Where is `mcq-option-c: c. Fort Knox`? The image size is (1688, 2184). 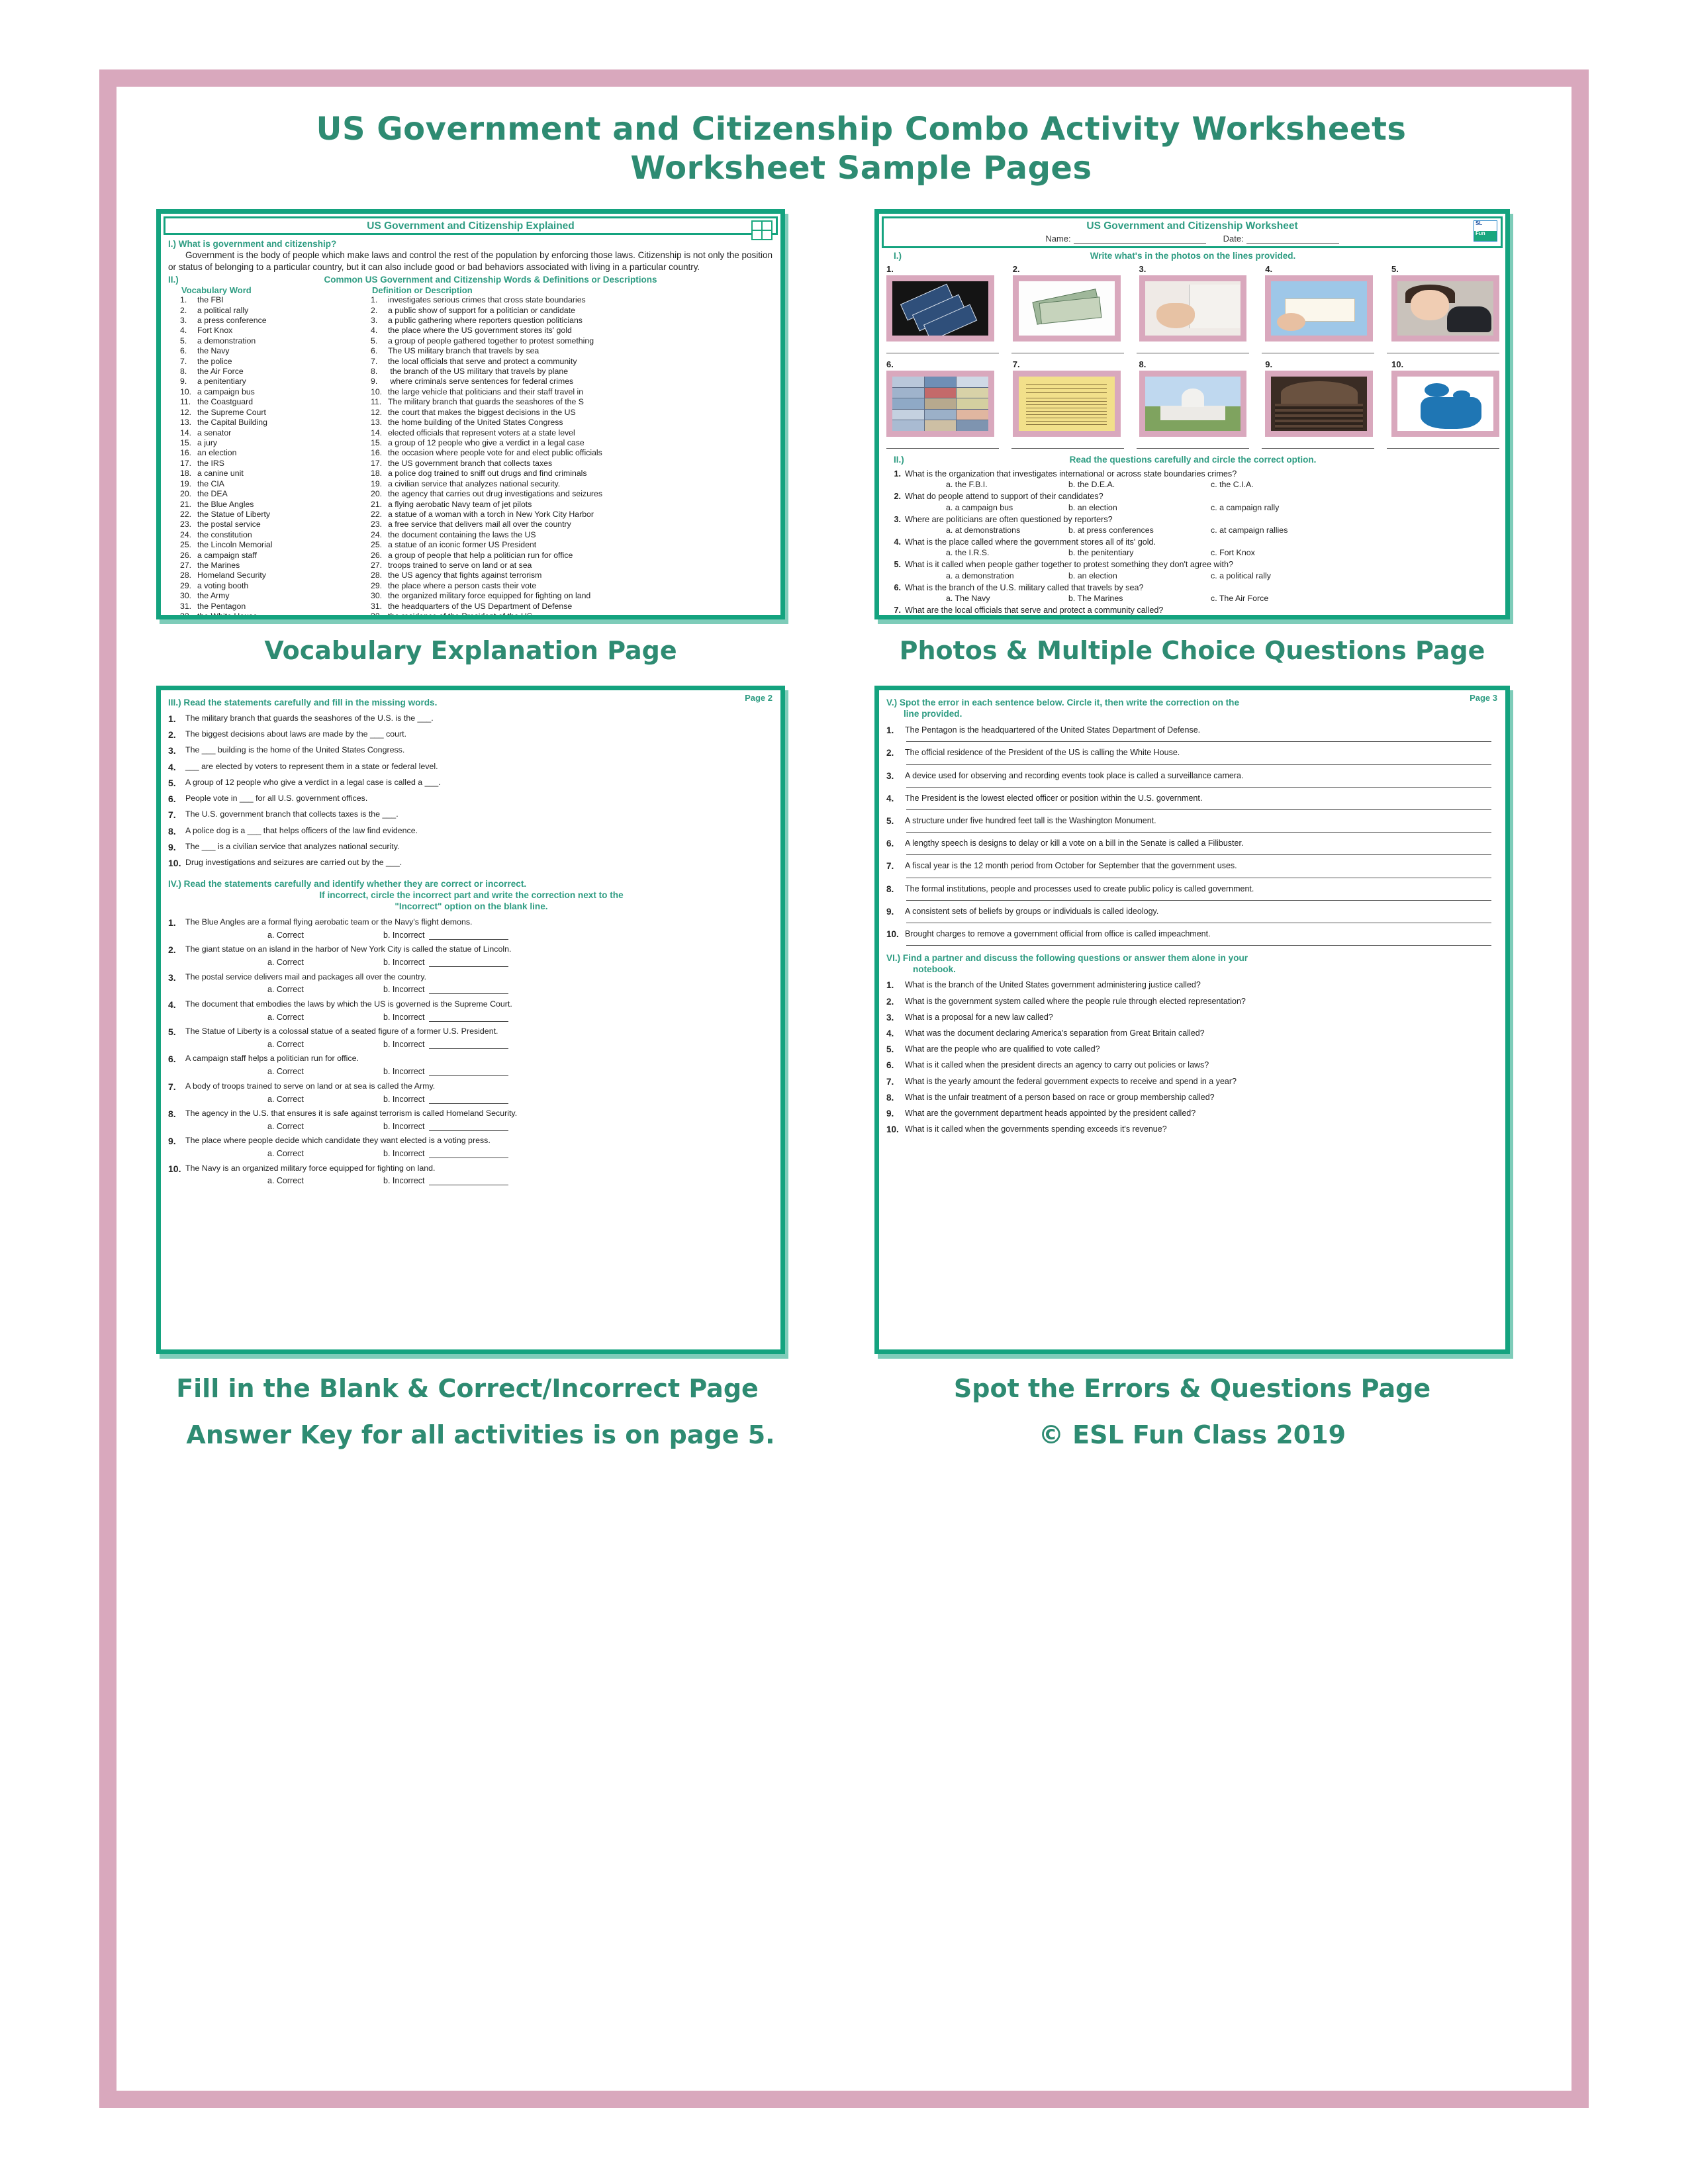
mcq-option-c: c. Fort Knox is located at coordinates (1233, 552).